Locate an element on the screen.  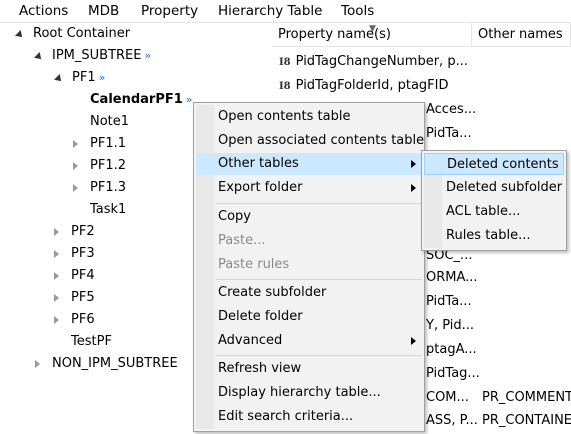
tree-node-pf6: PF6 is located at coordinates (74, 320).